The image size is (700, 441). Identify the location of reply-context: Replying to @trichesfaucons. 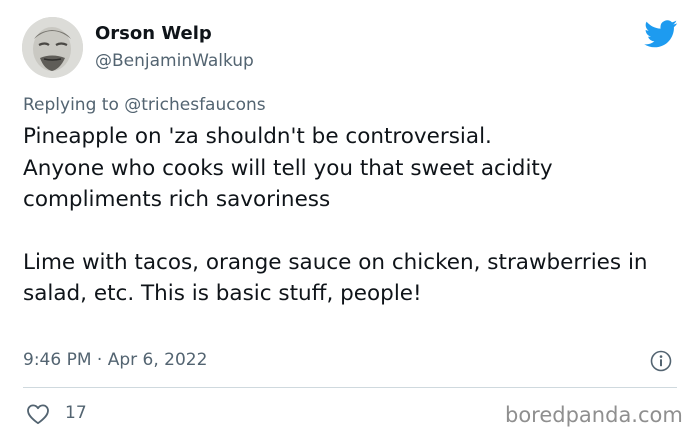
(144, 105).